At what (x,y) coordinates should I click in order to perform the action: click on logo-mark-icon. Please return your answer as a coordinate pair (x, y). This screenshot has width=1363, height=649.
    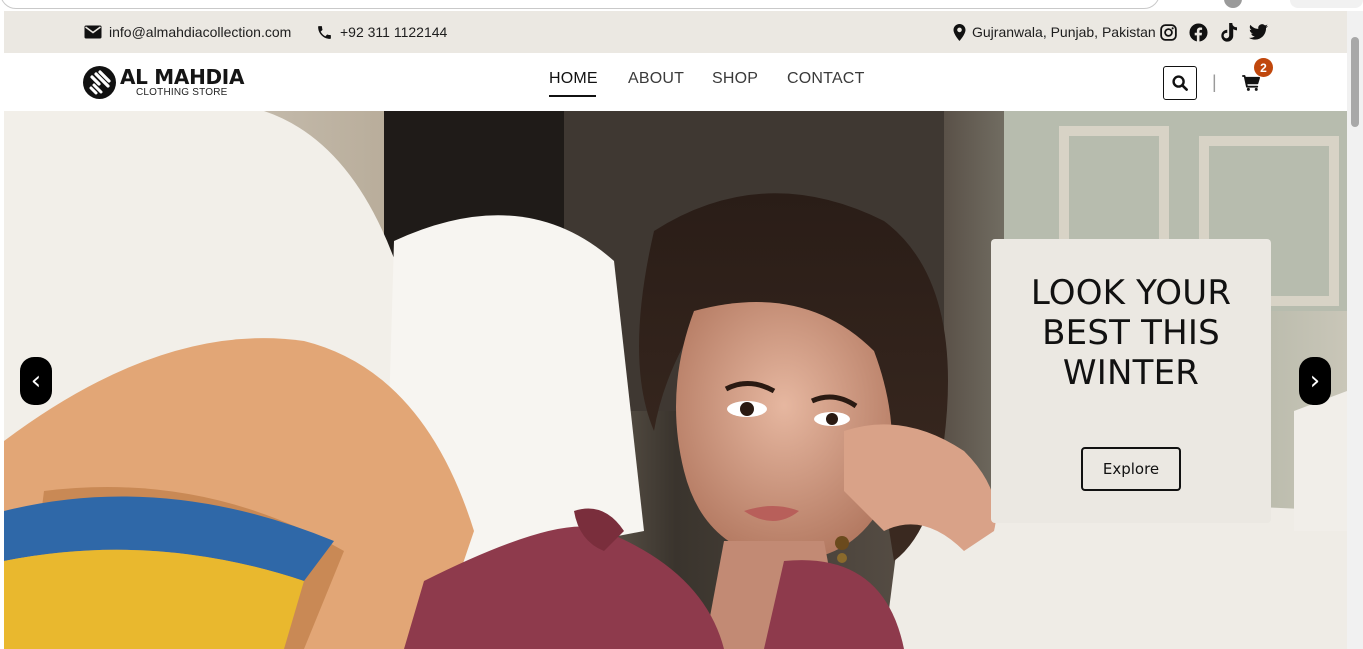
    Looking at the image, I should click on (99, 82).